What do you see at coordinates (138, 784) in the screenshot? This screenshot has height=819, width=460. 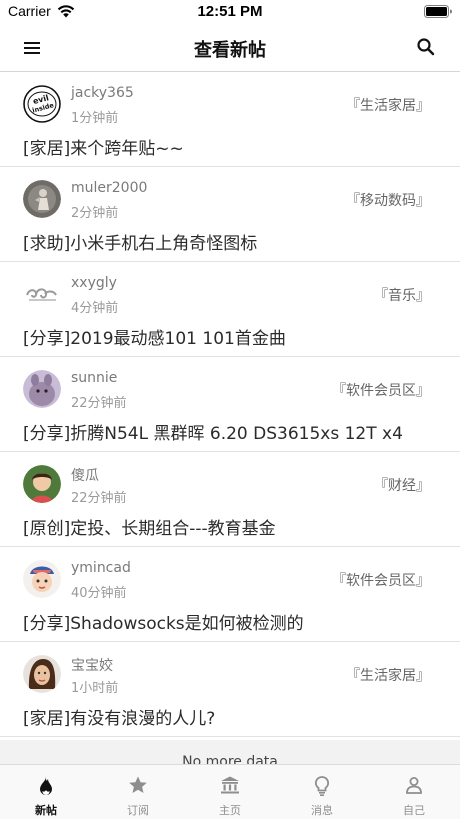 I see `star-icon` at bounding box center [138, 784].